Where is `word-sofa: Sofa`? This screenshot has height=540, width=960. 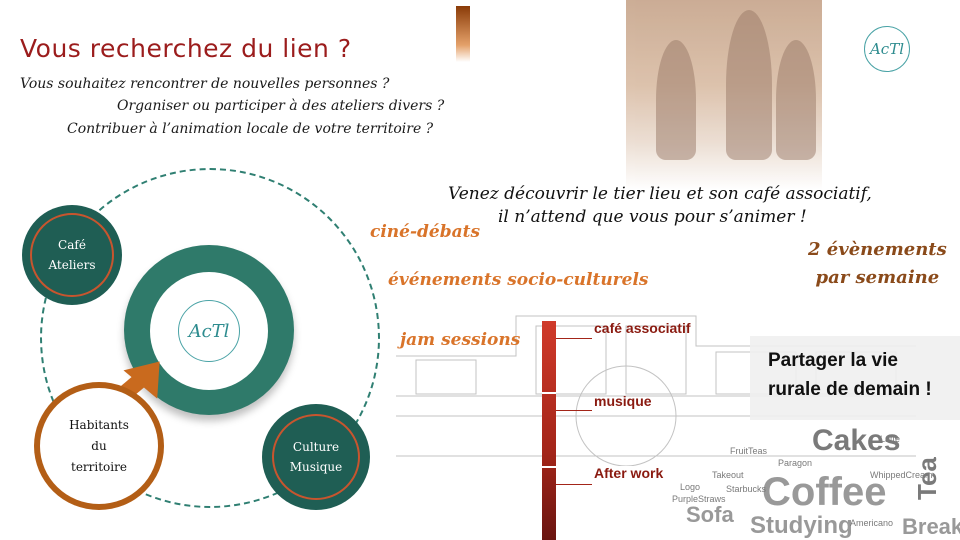 word-sofa: Sofa is located at coordinates (710, 514).